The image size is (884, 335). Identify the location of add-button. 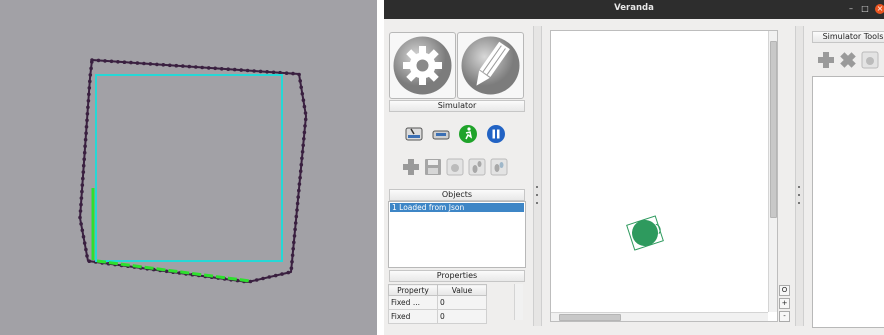
(411, 167).